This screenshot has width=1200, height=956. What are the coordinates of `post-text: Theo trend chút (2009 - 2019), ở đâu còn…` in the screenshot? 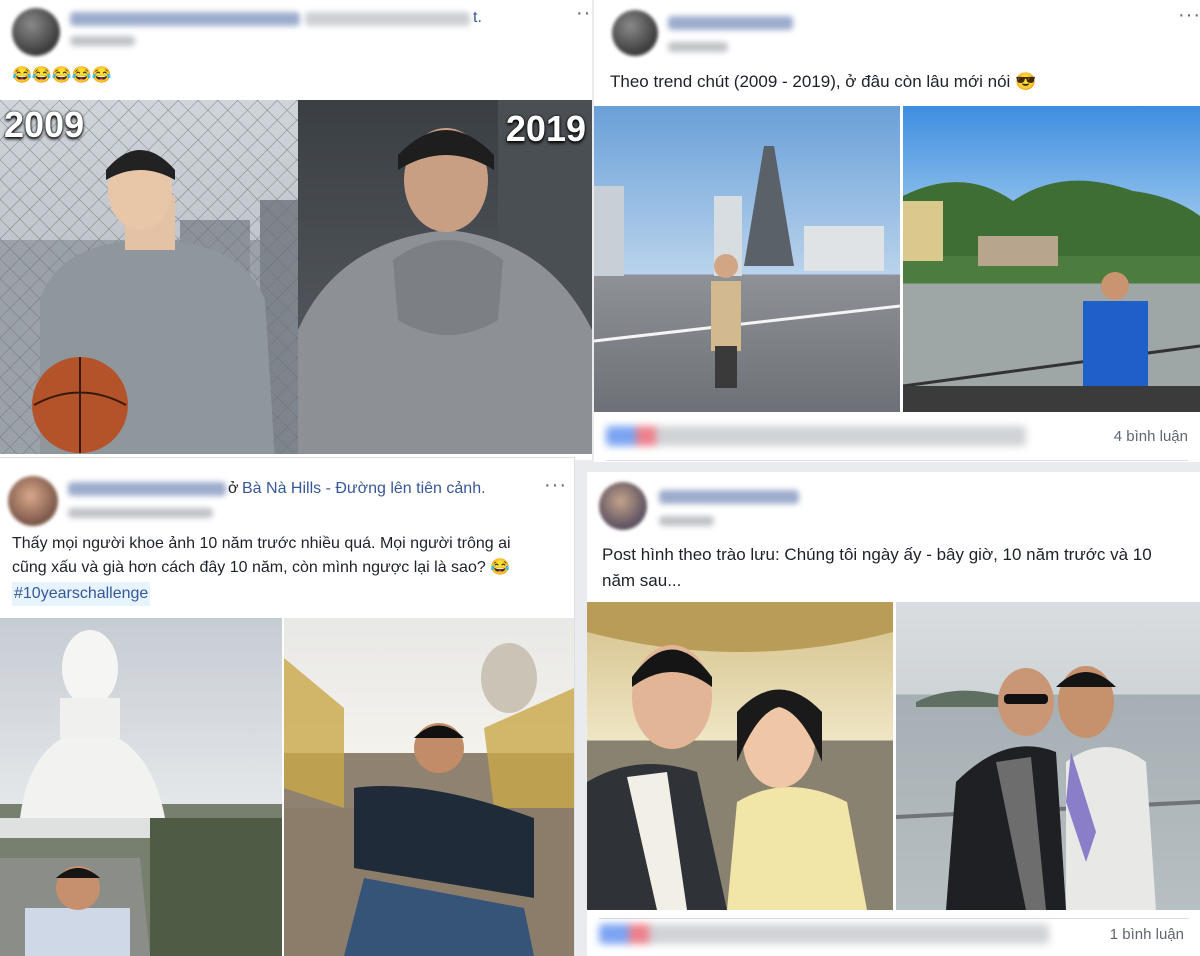 It's located at (823, 81).